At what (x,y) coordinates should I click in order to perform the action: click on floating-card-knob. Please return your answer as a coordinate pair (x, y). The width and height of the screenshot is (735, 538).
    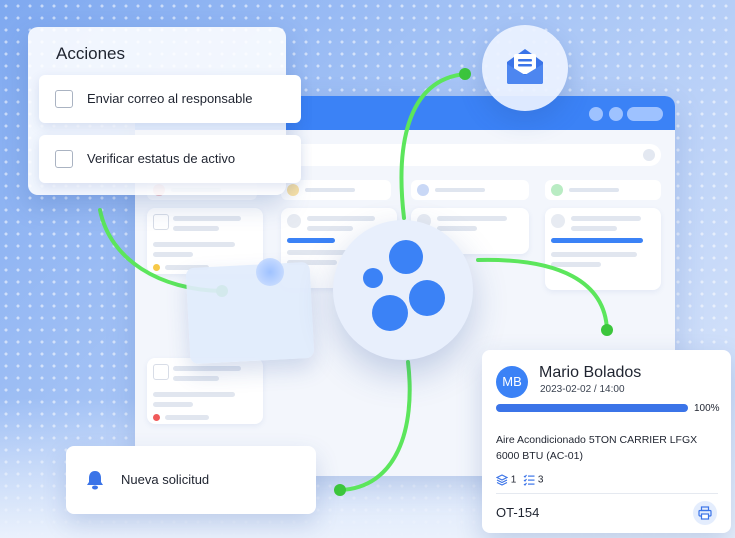
    Looking at the image, I should click on (270, 272).